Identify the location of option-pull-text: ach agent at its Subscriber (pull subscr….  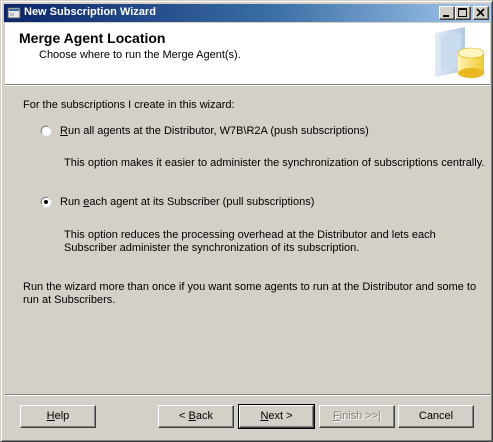
(202, 202).